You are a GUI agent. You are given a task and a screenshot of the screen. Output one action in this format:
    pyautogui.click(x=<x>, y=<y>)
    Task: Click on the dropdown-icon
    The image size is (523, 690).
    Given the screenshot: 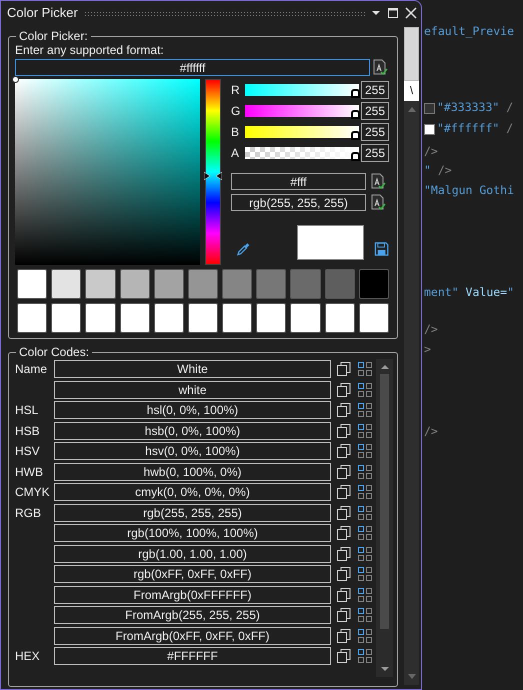 What is the action you would take?
    pyautogui.click(x=376, y=13)
    